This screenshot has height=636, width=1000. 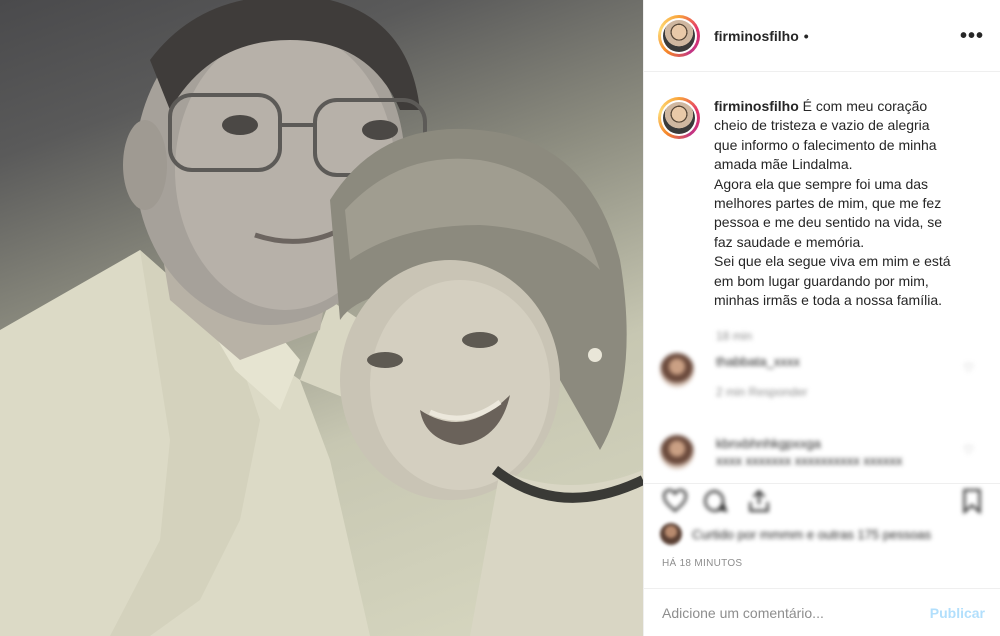 What do you see at coordinates (809, 443) in the screenshot?
I see `comment-username: kbnxbhnhkgpxxga` at bounding box center [809, 443].